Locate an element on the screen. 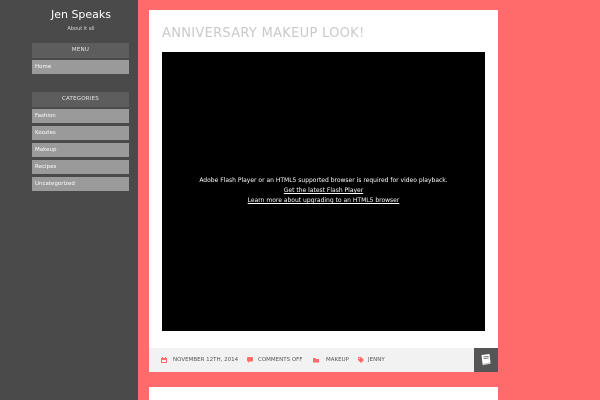 The width and height of the screenshot is (600, 400). category-item-makeup: Makeup is located at coordinates (80, 150).